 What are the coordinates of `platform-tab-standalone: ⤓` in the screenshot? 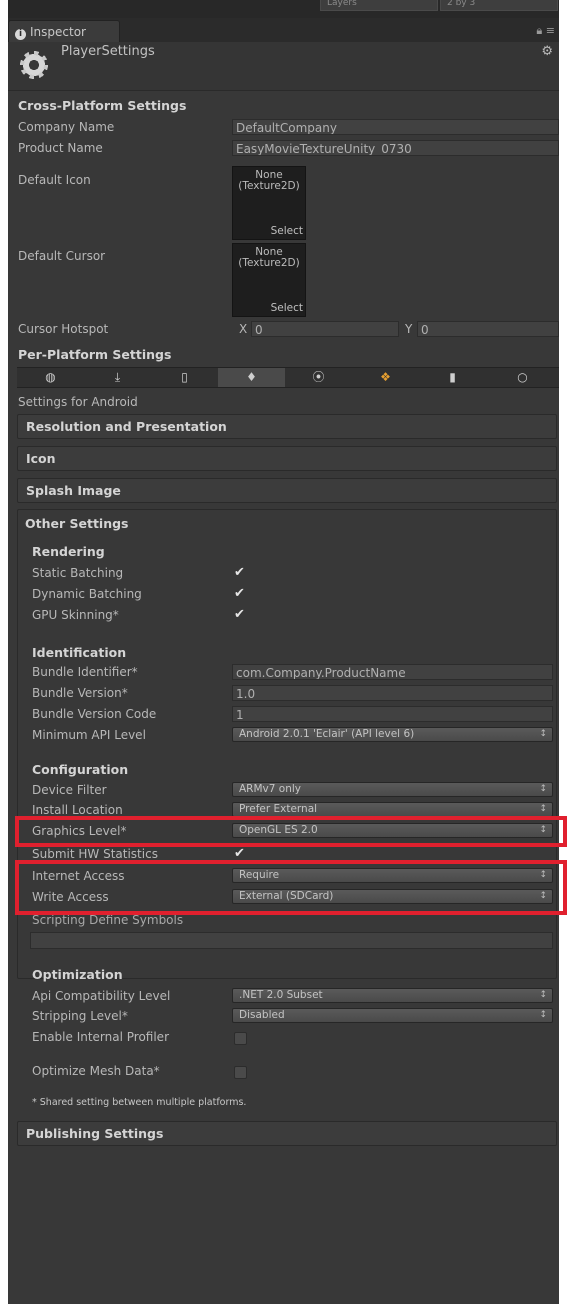 It's located at (117, 377).